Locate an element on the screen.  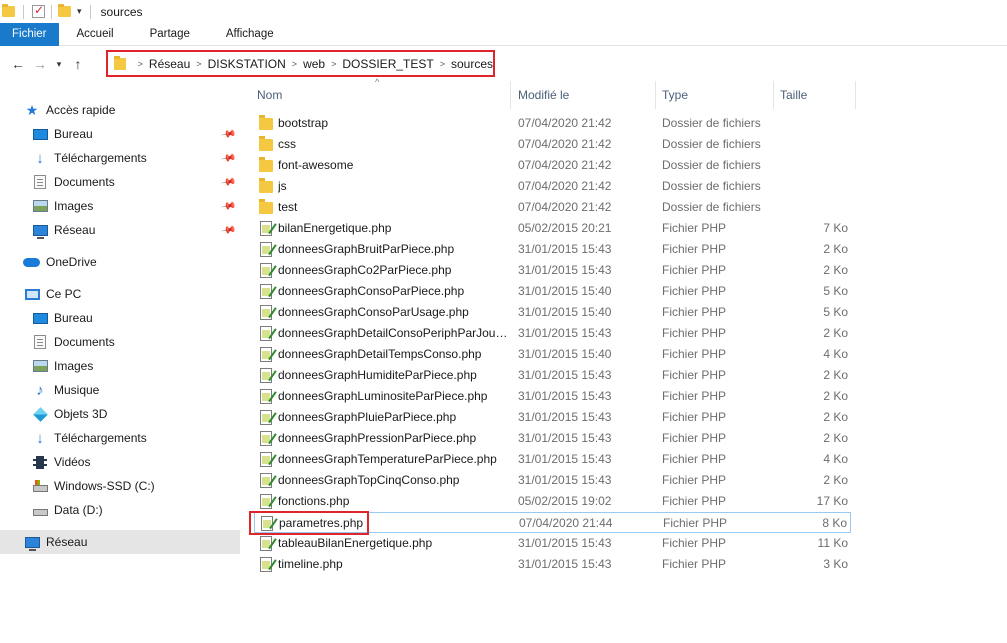
breadcrumb-reseau: Réseau is located at coordinates (169, 64).